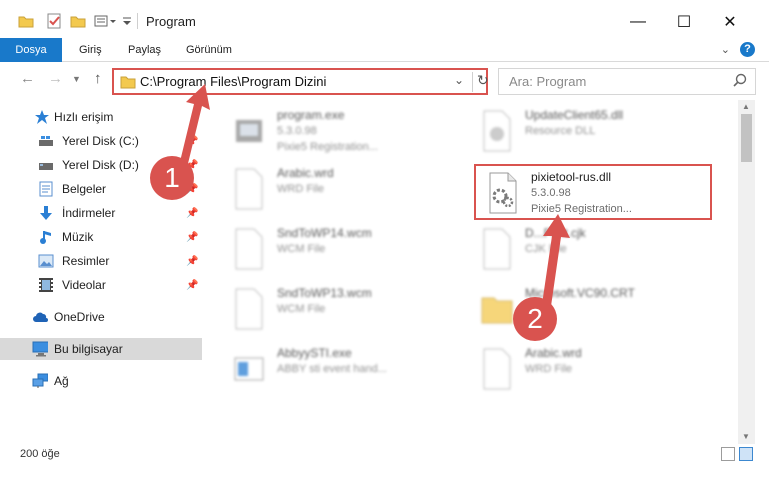 This screenshot has width=769, height=483. What do you see at coordinates (172, 178) in the screenshot?
I see `callout-1: 1` at bounding box center [172, 178].